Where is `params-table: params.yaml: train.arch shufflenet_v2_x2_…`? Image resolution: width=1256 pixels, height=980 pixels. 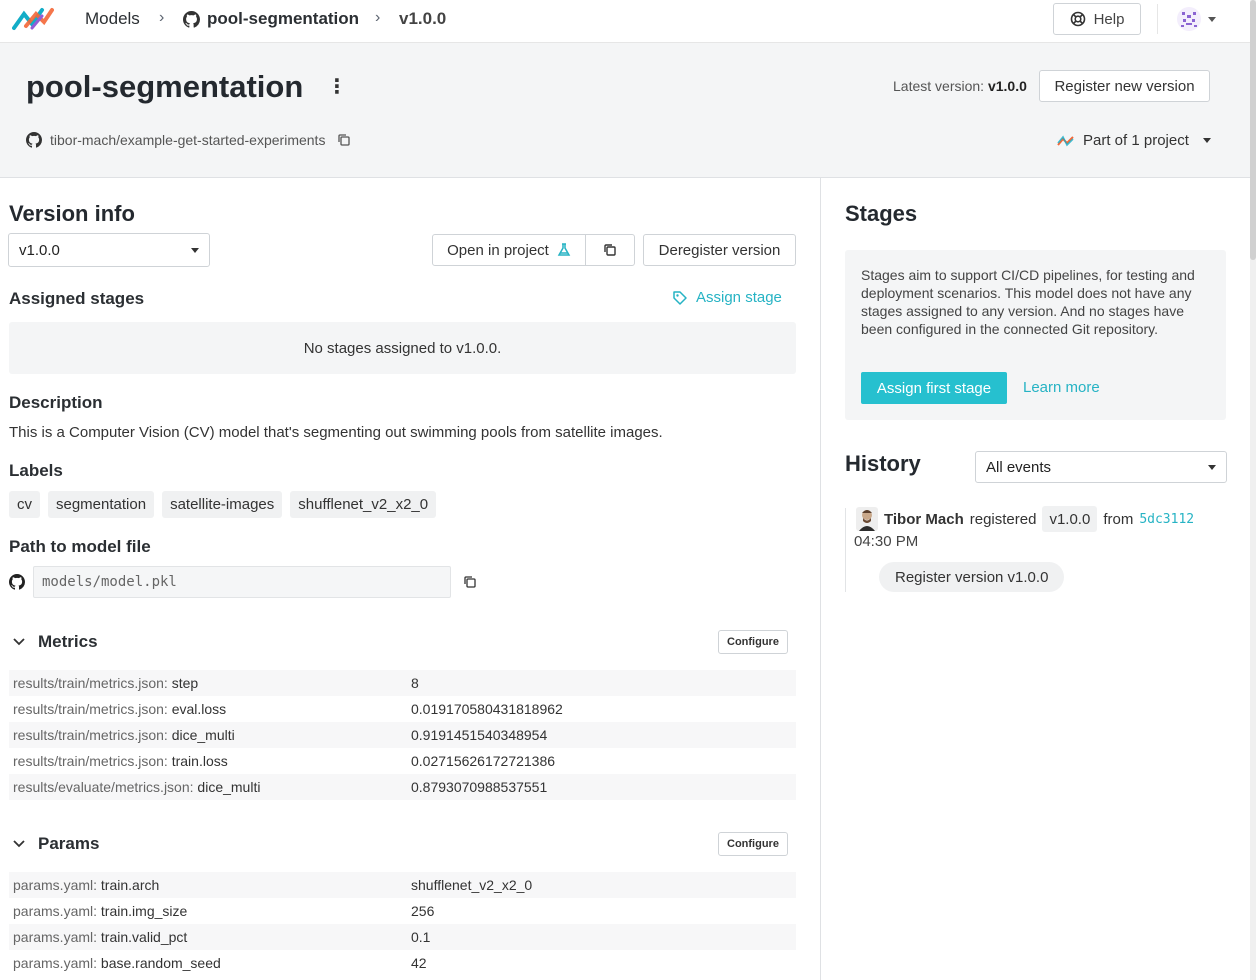 params-table: params.yaml: train.arch shufflenet_v2_x2_… is located at coordinates (402, 924).